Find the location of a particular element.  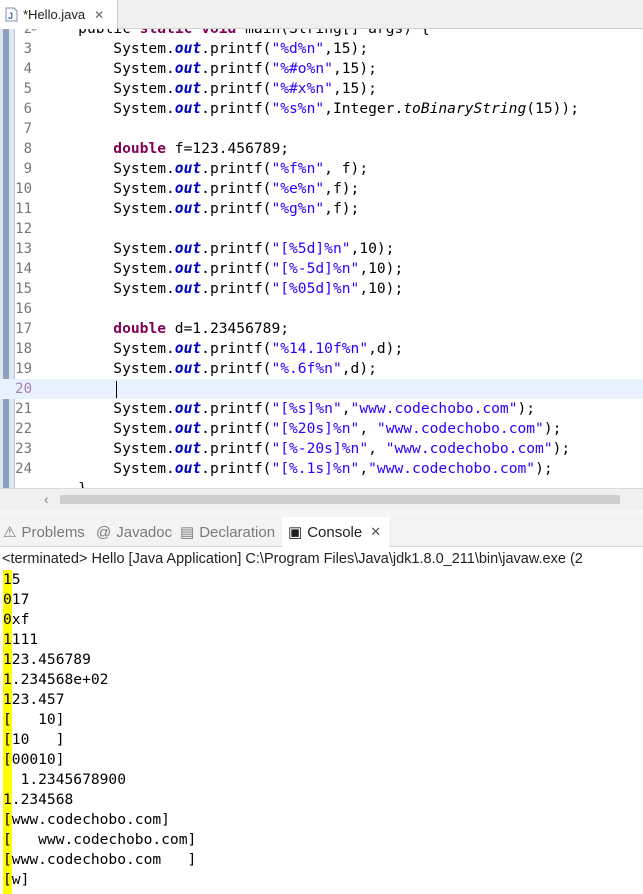

code-text: System.out.printf("%g%n",f); is located at coordinates (201, 209).